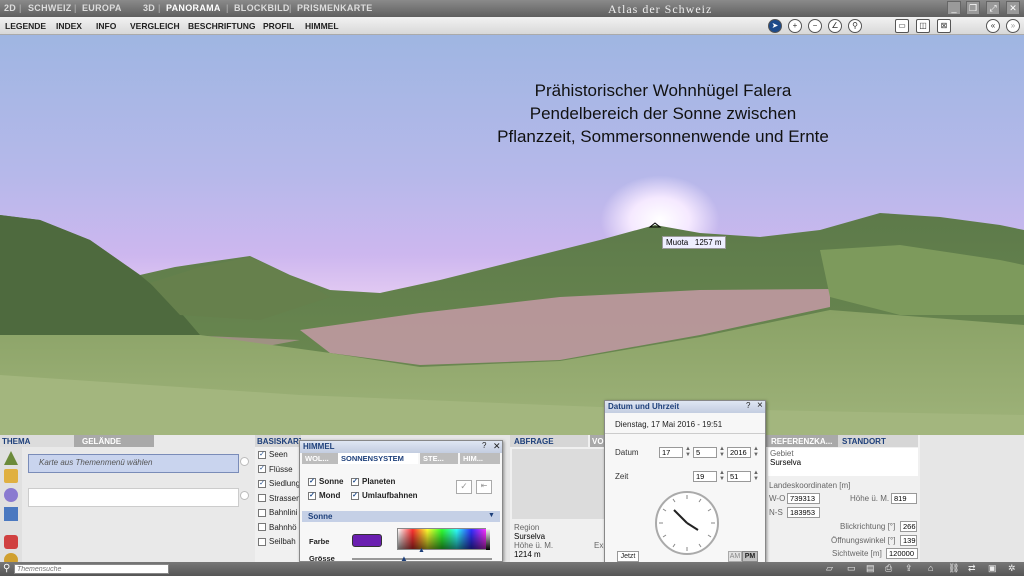  Describe the element at coordinates (11, 458) in the screenshot. I see `terrain-icon` at that location.